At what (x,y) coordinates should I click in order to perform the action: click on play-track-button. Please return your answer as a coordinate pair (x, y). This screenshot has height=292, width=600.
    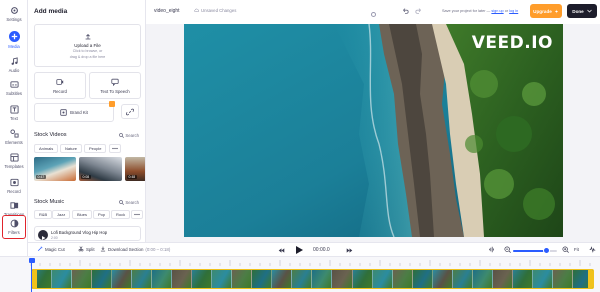
    Looking at the image, I should click on (43, 234).